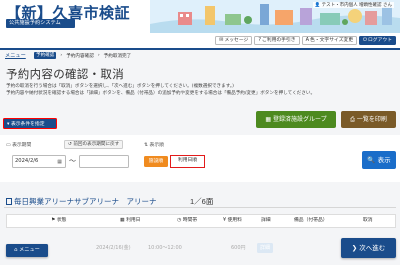 Image resolution: width=400 pixels, height=265 pixels. I want to click on header-status-label: 状態, so click(61, 220).